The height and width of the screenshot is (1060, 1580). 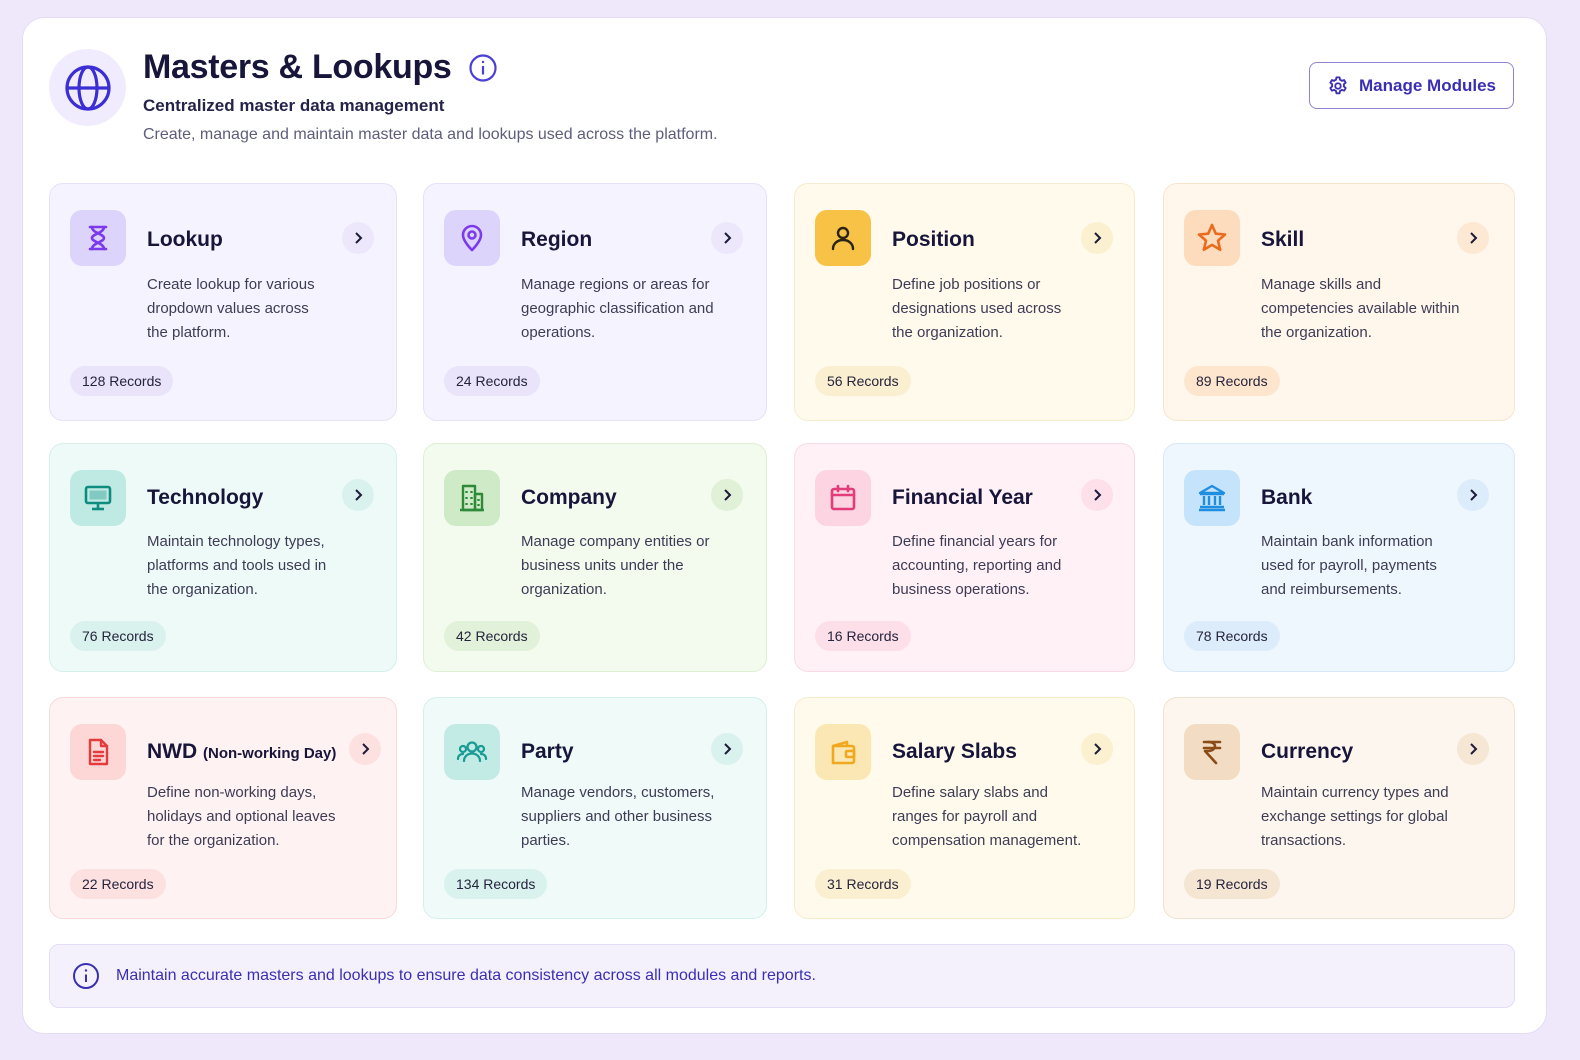 I want to click on records-badge: 16 Records, so click(x=863, y=636).